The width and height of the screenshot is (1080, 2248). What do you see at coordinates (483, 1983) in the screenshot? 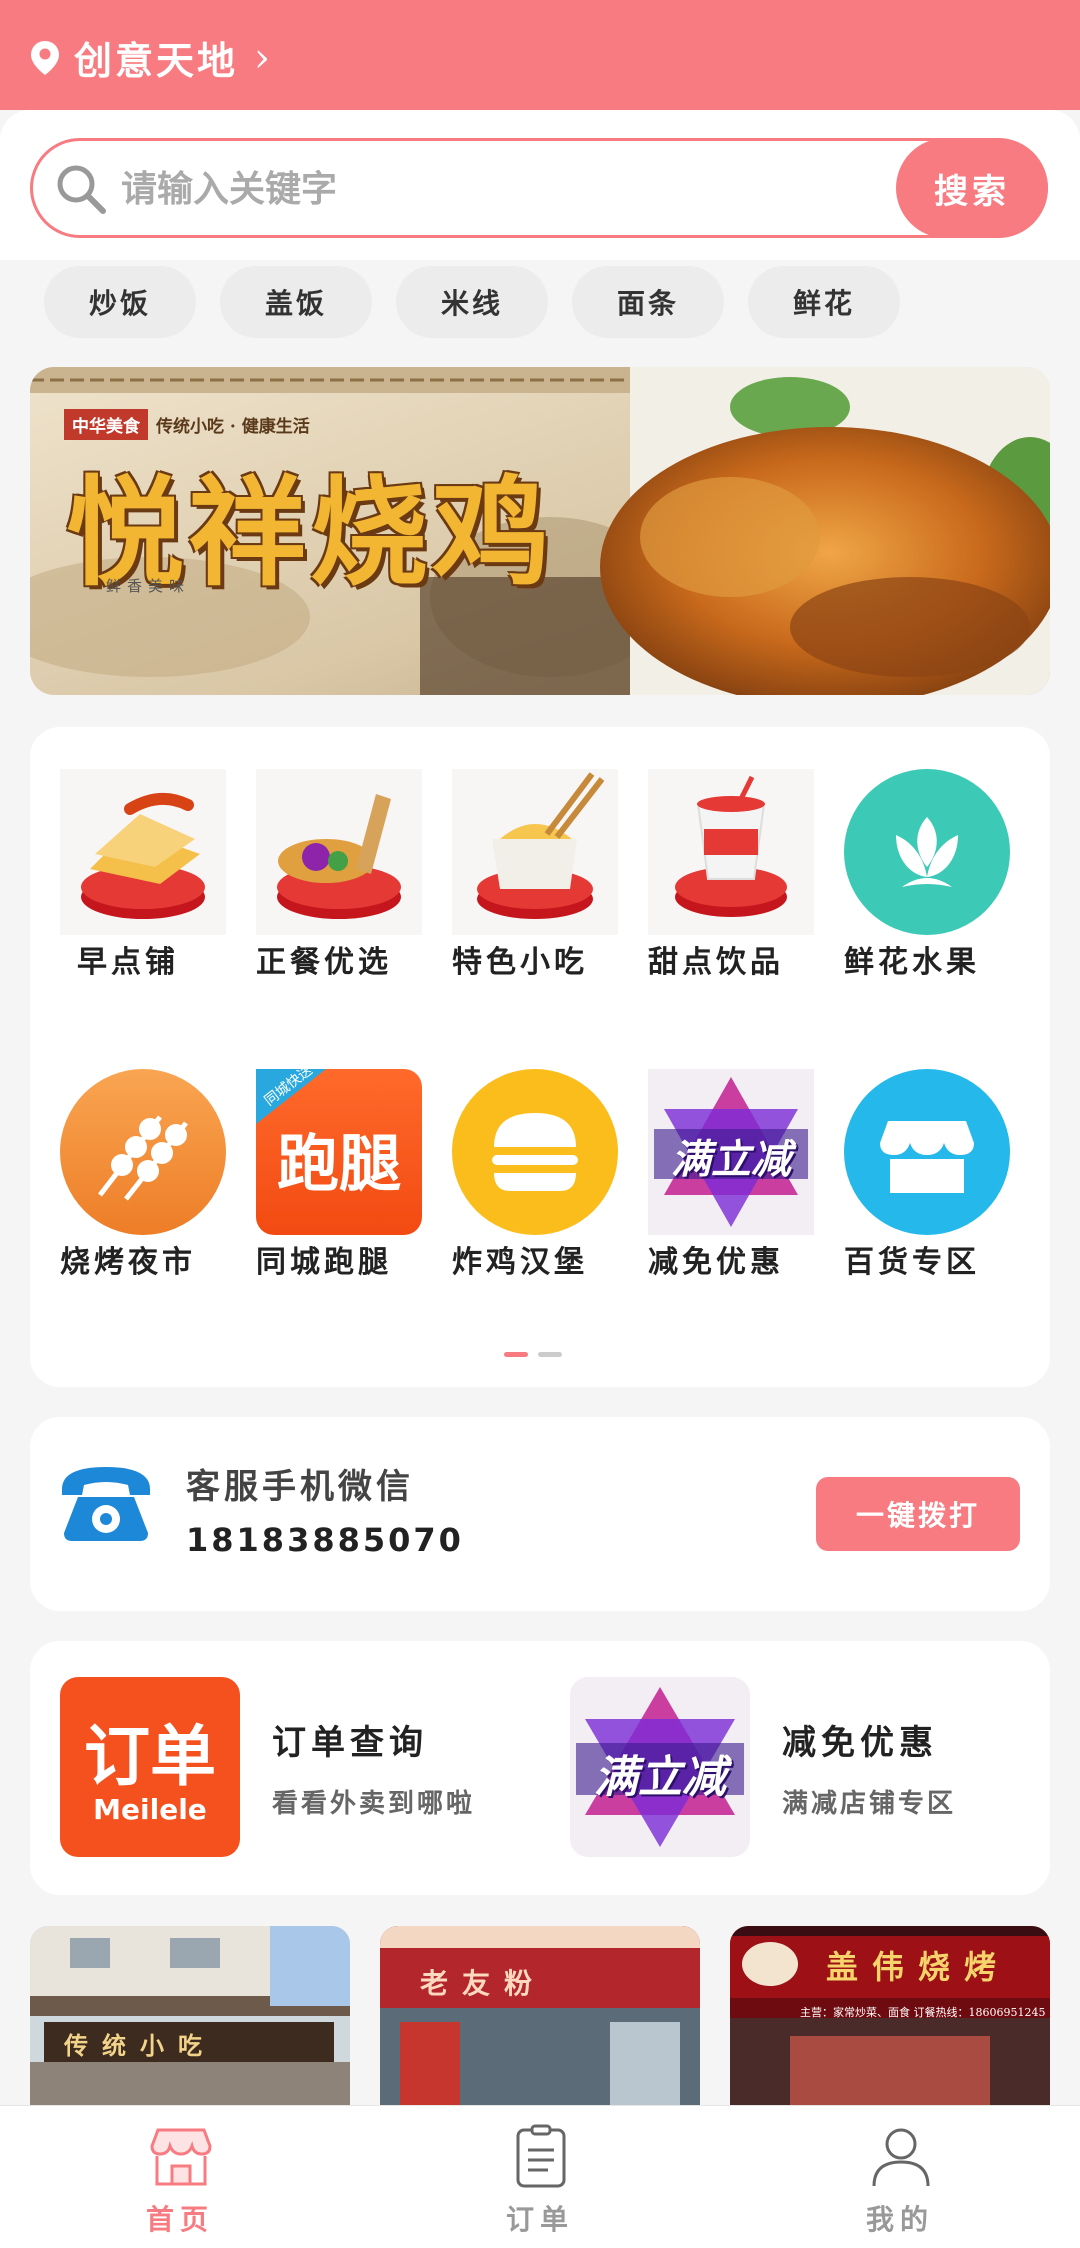
I see `shop-sign: 老友粉` at bounding box center [483, 1983].